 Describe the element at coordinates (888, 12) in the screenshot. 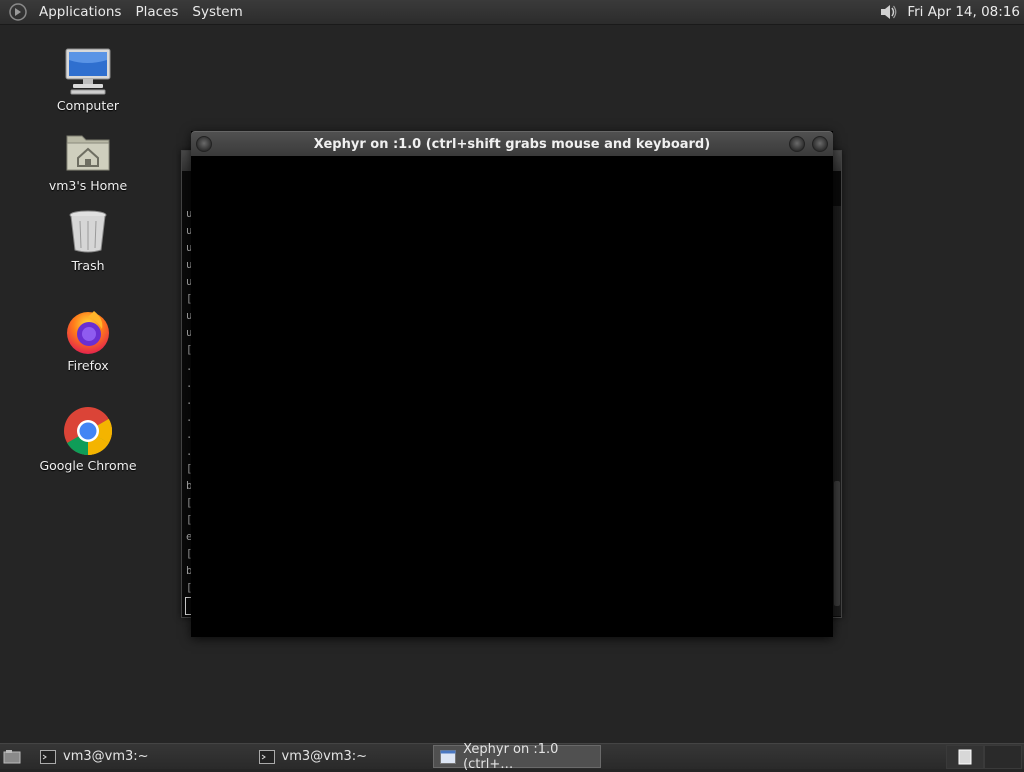

I see `volume-icon` at that location.